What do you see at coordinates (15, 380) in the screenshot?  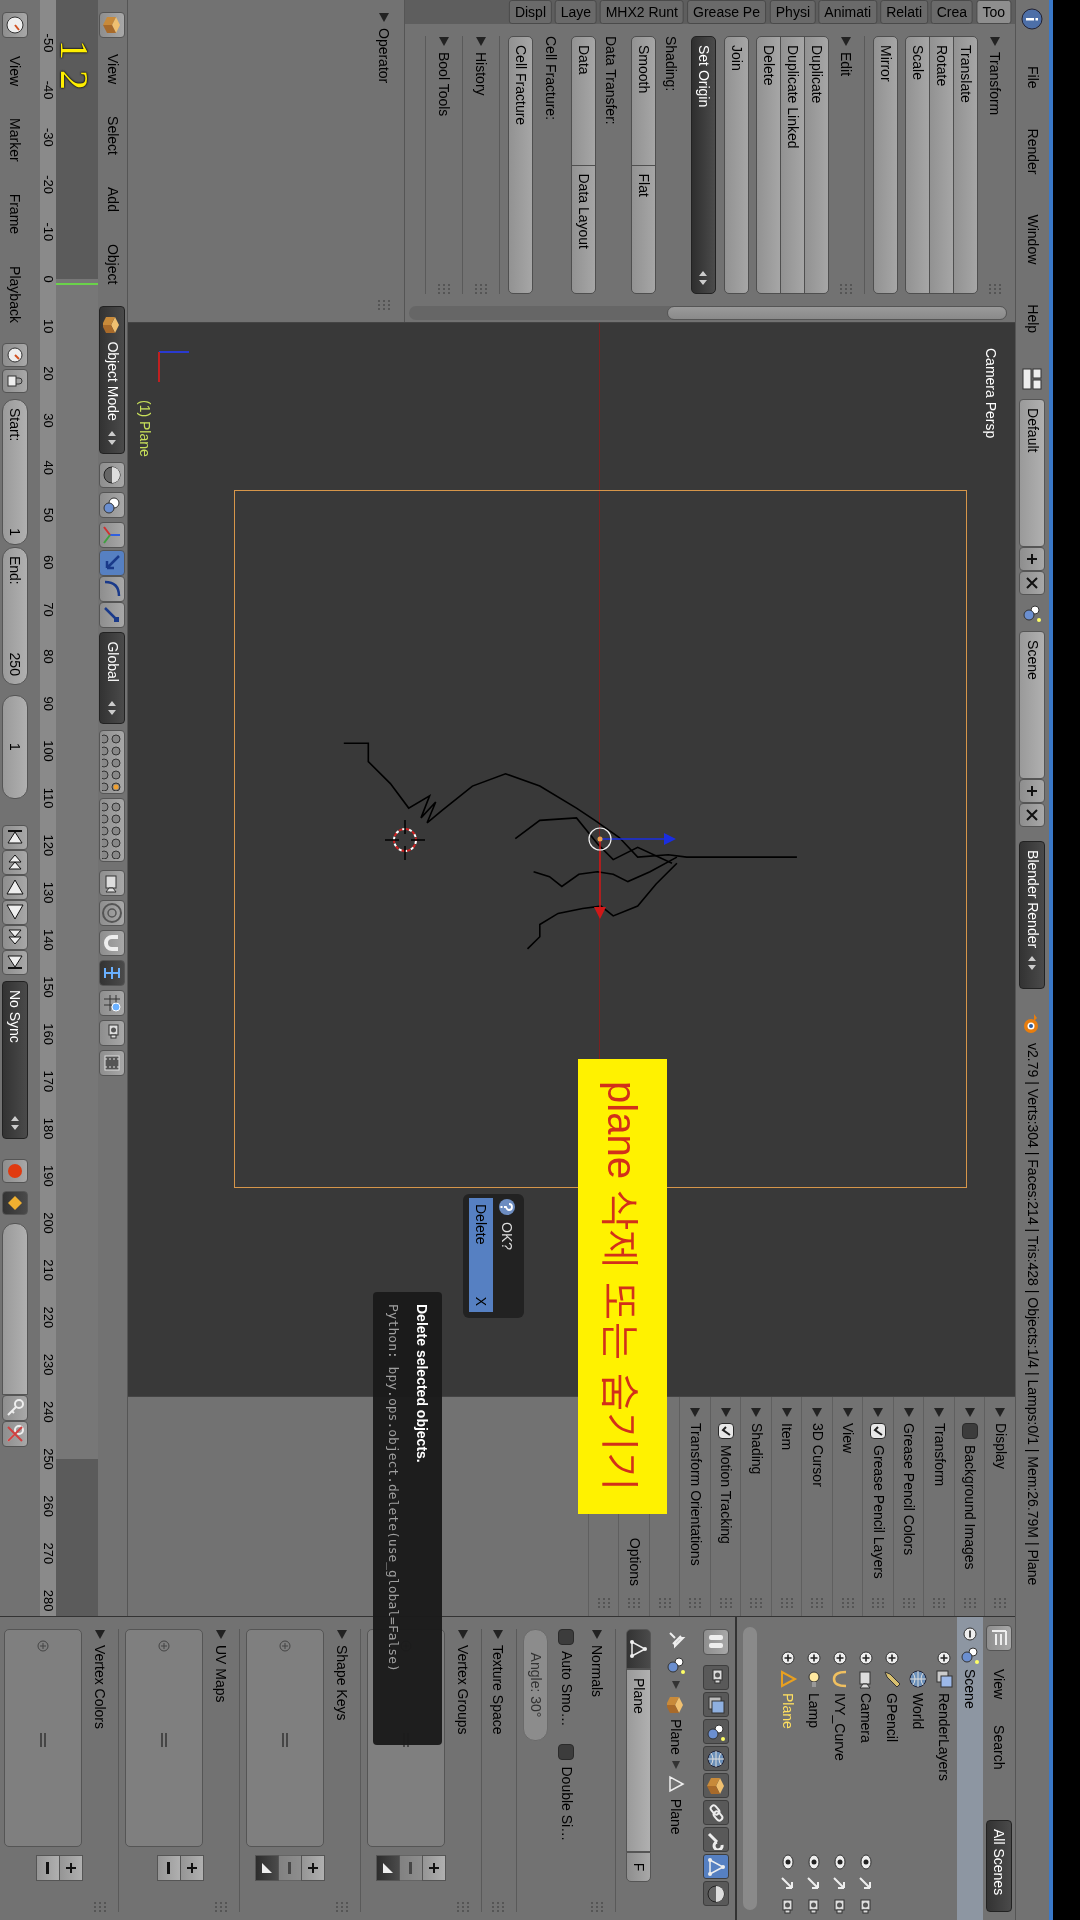 I see `lock-button` at bounding box center [15, 380].